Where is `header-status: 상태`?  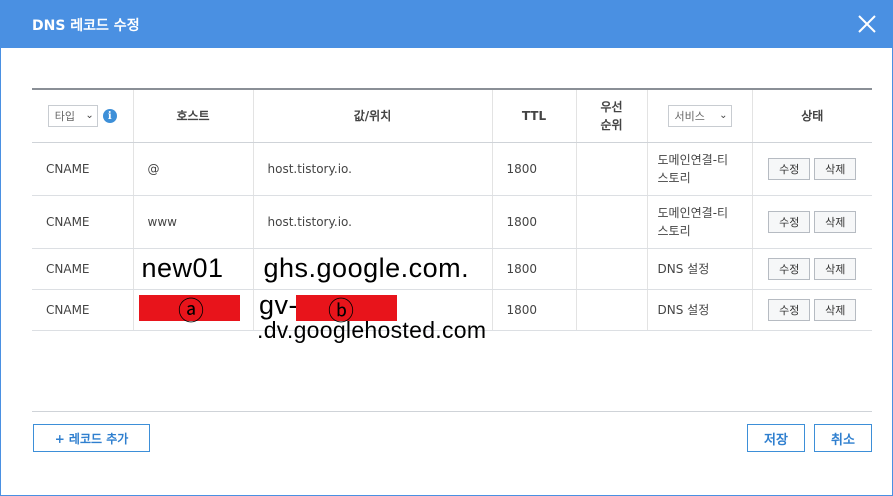 header-status: 상태 is located at coordinates (811, 116).